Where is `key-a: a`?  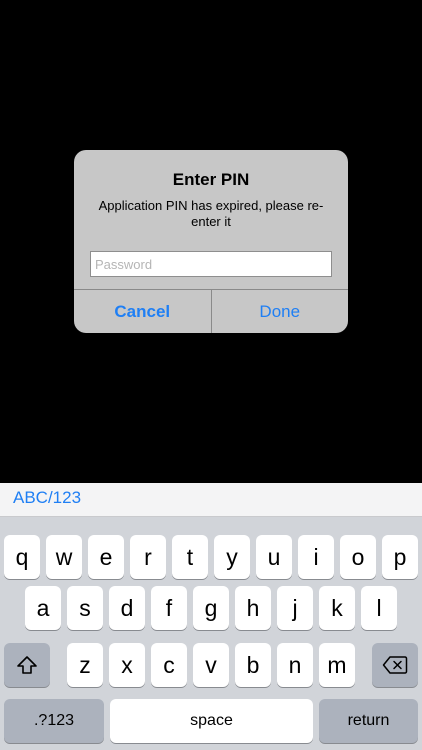 key-a: a is located at coordinates (43, 608).